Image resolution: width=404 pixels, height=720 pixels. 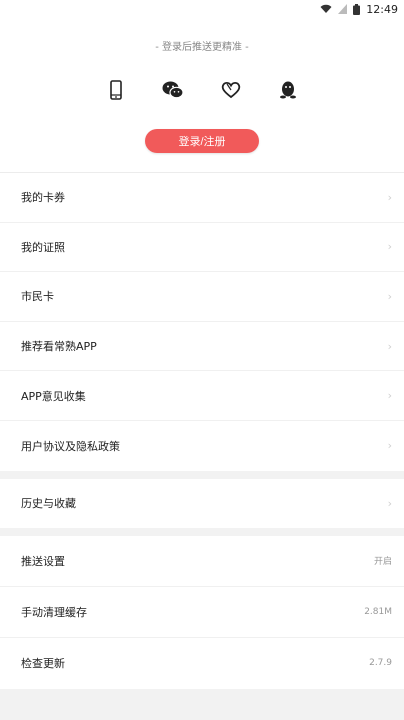 What do you see at coordinates (37, 297) in the screenshot?
I see `menu-item-label: 市民卡` at bounding box center [37, 297].